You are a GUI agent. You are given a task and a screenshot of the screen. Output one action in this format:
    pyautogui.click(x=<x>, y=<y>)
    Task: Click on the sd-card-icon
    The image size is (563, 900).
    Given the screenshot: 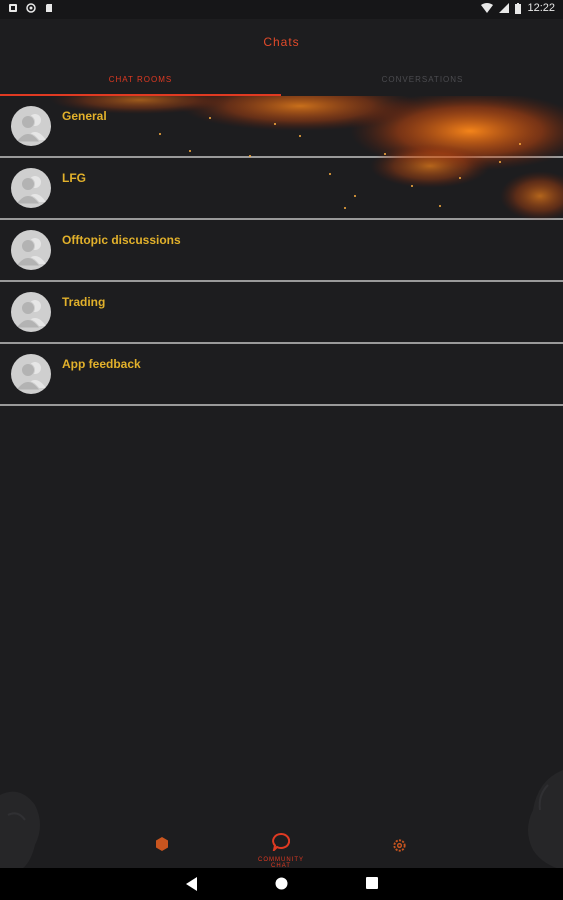 What is the action you would take?
    pyautogui.click(x=49, y=8)
    